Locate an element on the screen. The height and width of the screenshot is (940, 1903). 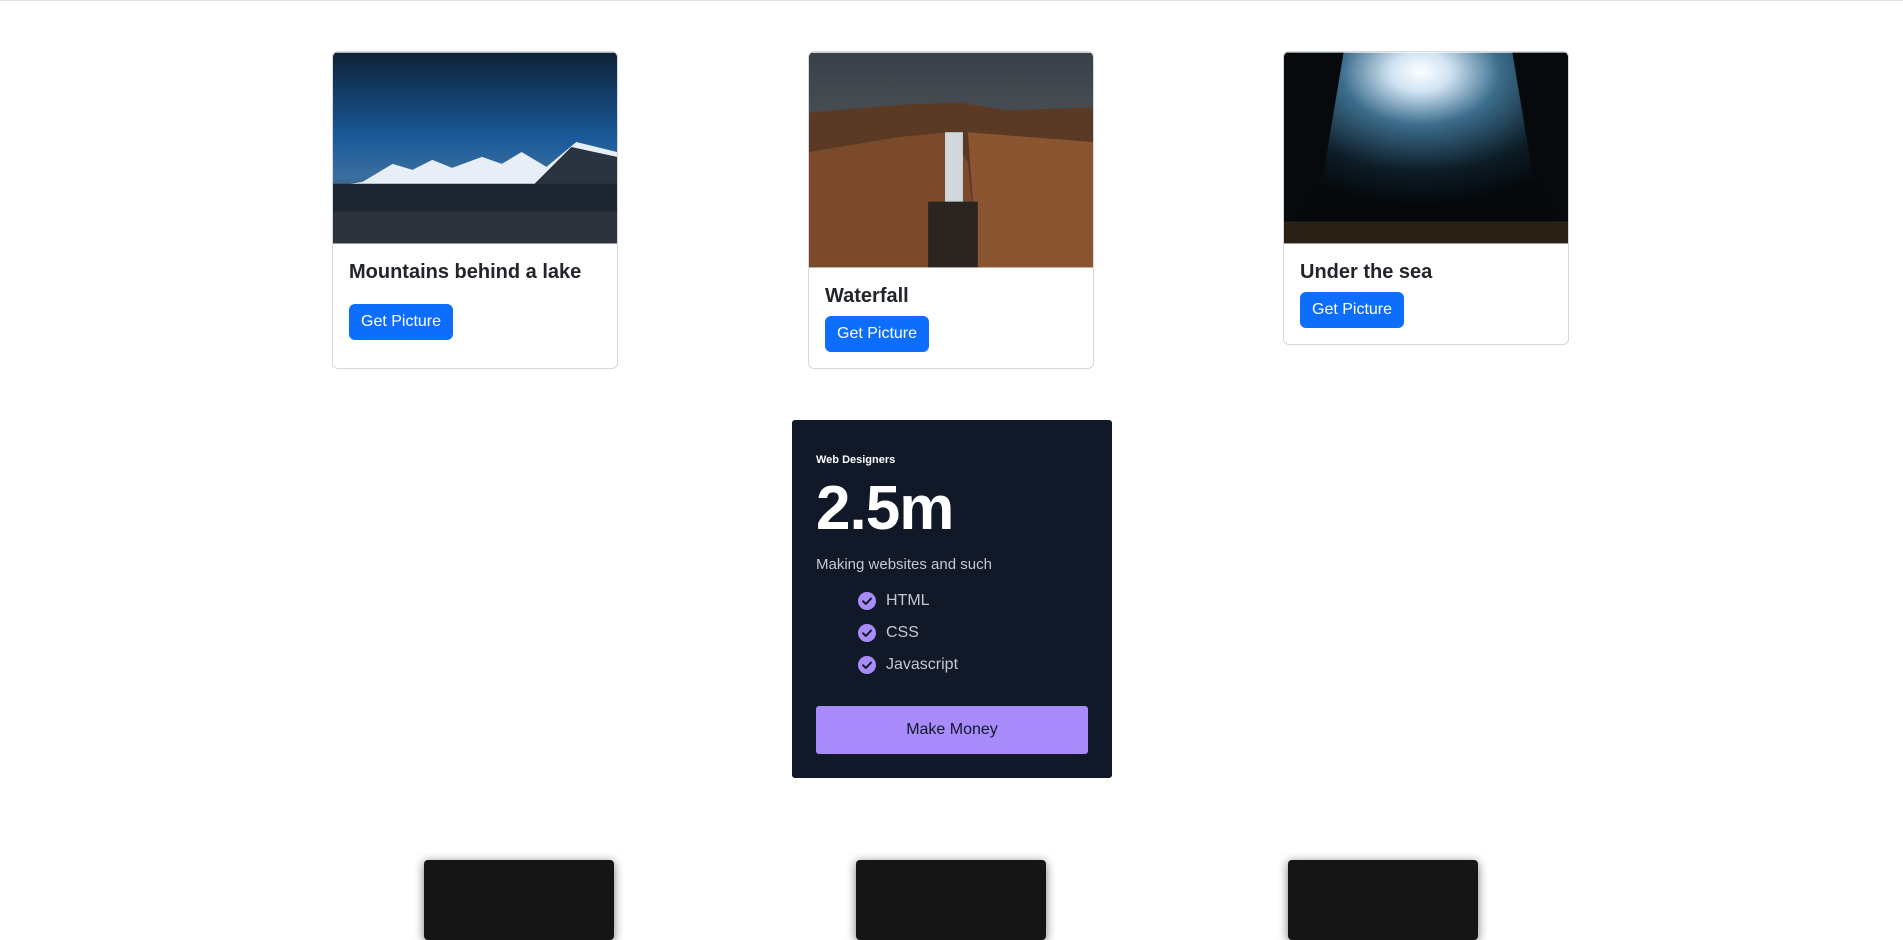
picture-card-mountains: Mountains behind a lake Get Picture is located at coordinates (475, 210).